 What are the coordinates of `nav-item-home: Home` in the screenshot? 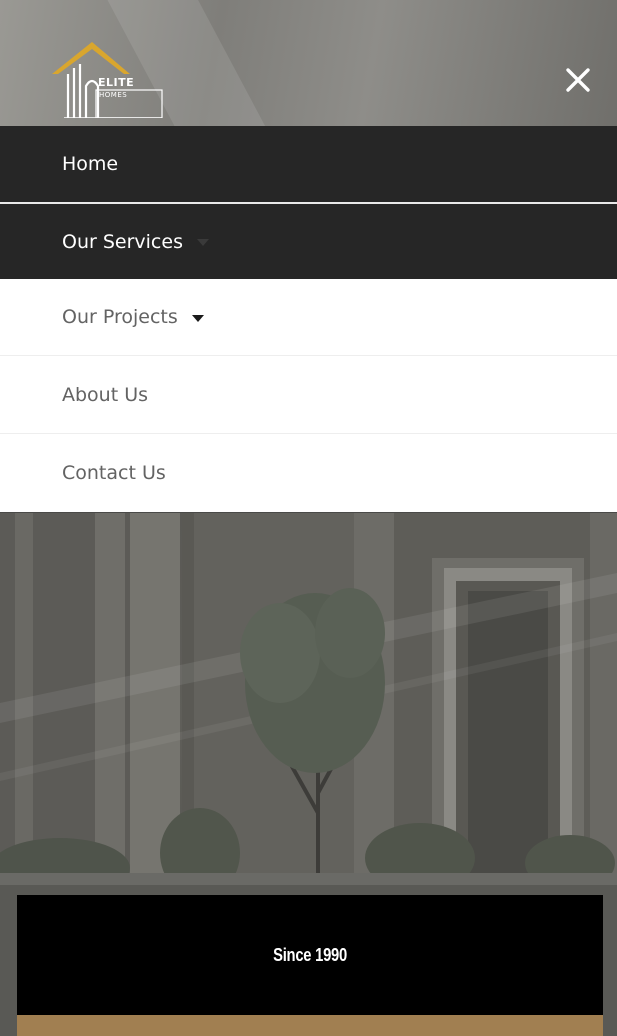 It's located at (308, 164).